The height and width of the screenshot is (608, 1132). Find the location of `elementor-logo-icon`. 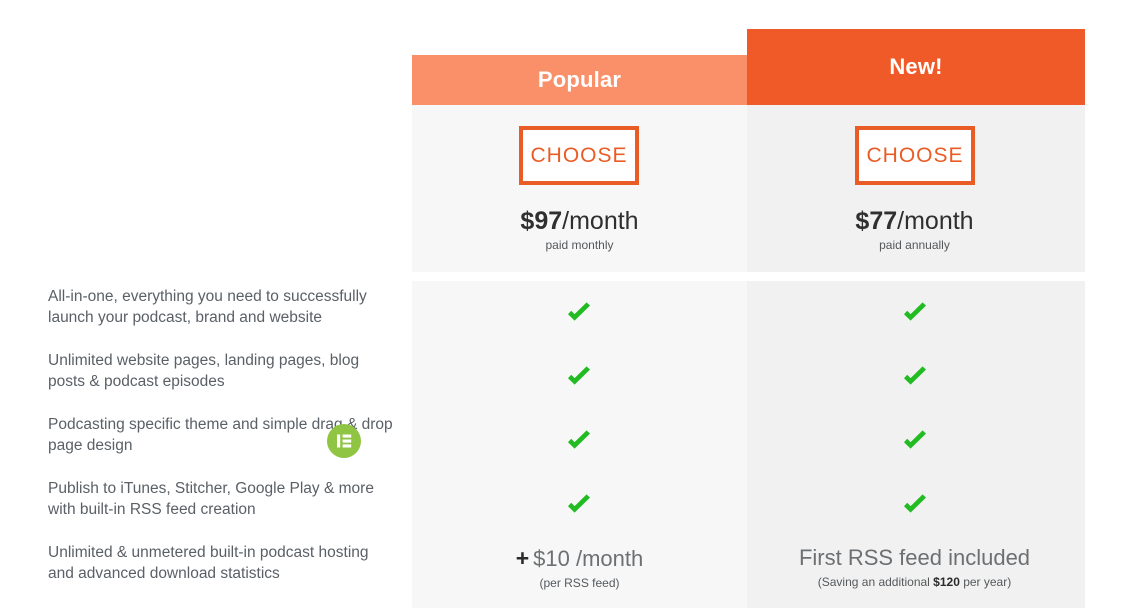

elementor-logo-icon is located at coordinates (344, 441).